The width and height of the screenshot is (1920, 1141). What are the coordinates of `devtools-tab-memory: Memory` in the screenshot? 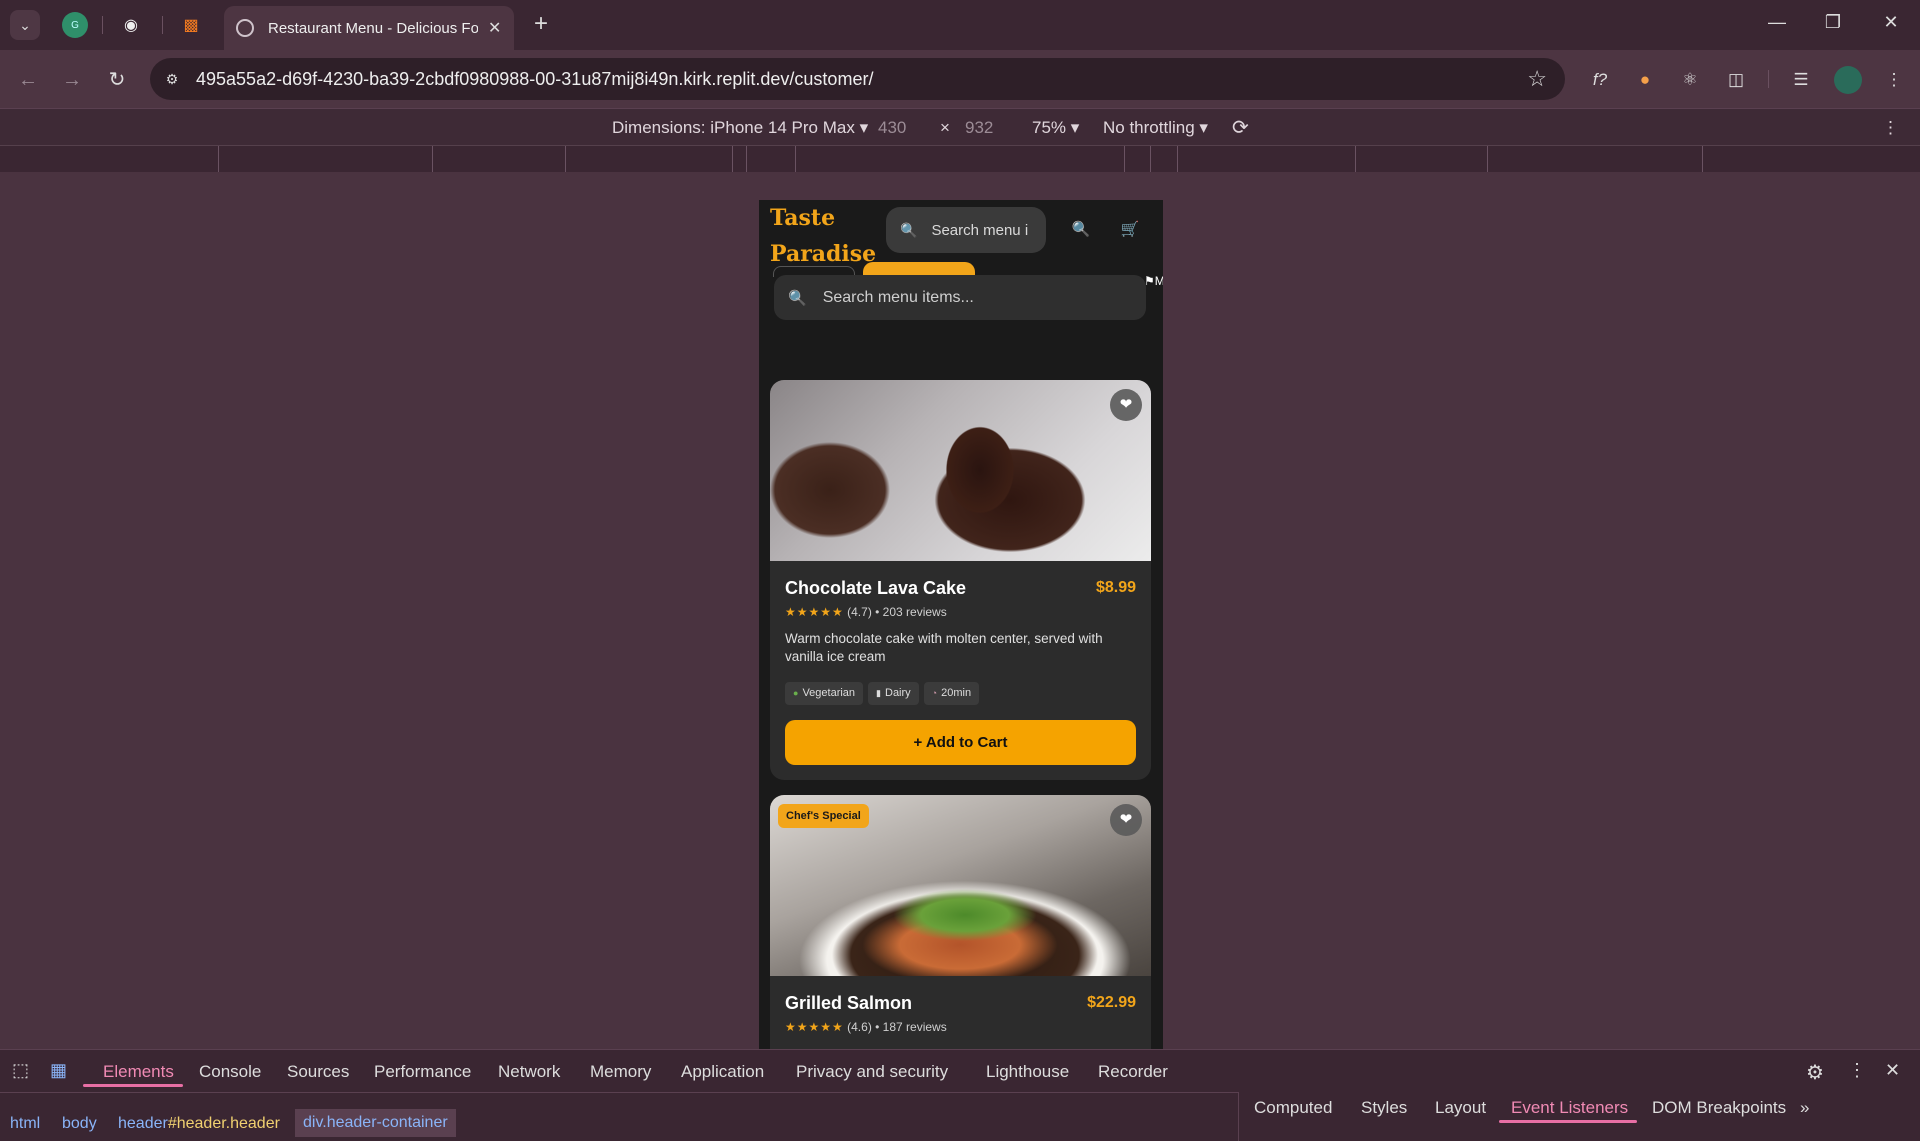 It's located at (620, 1072).